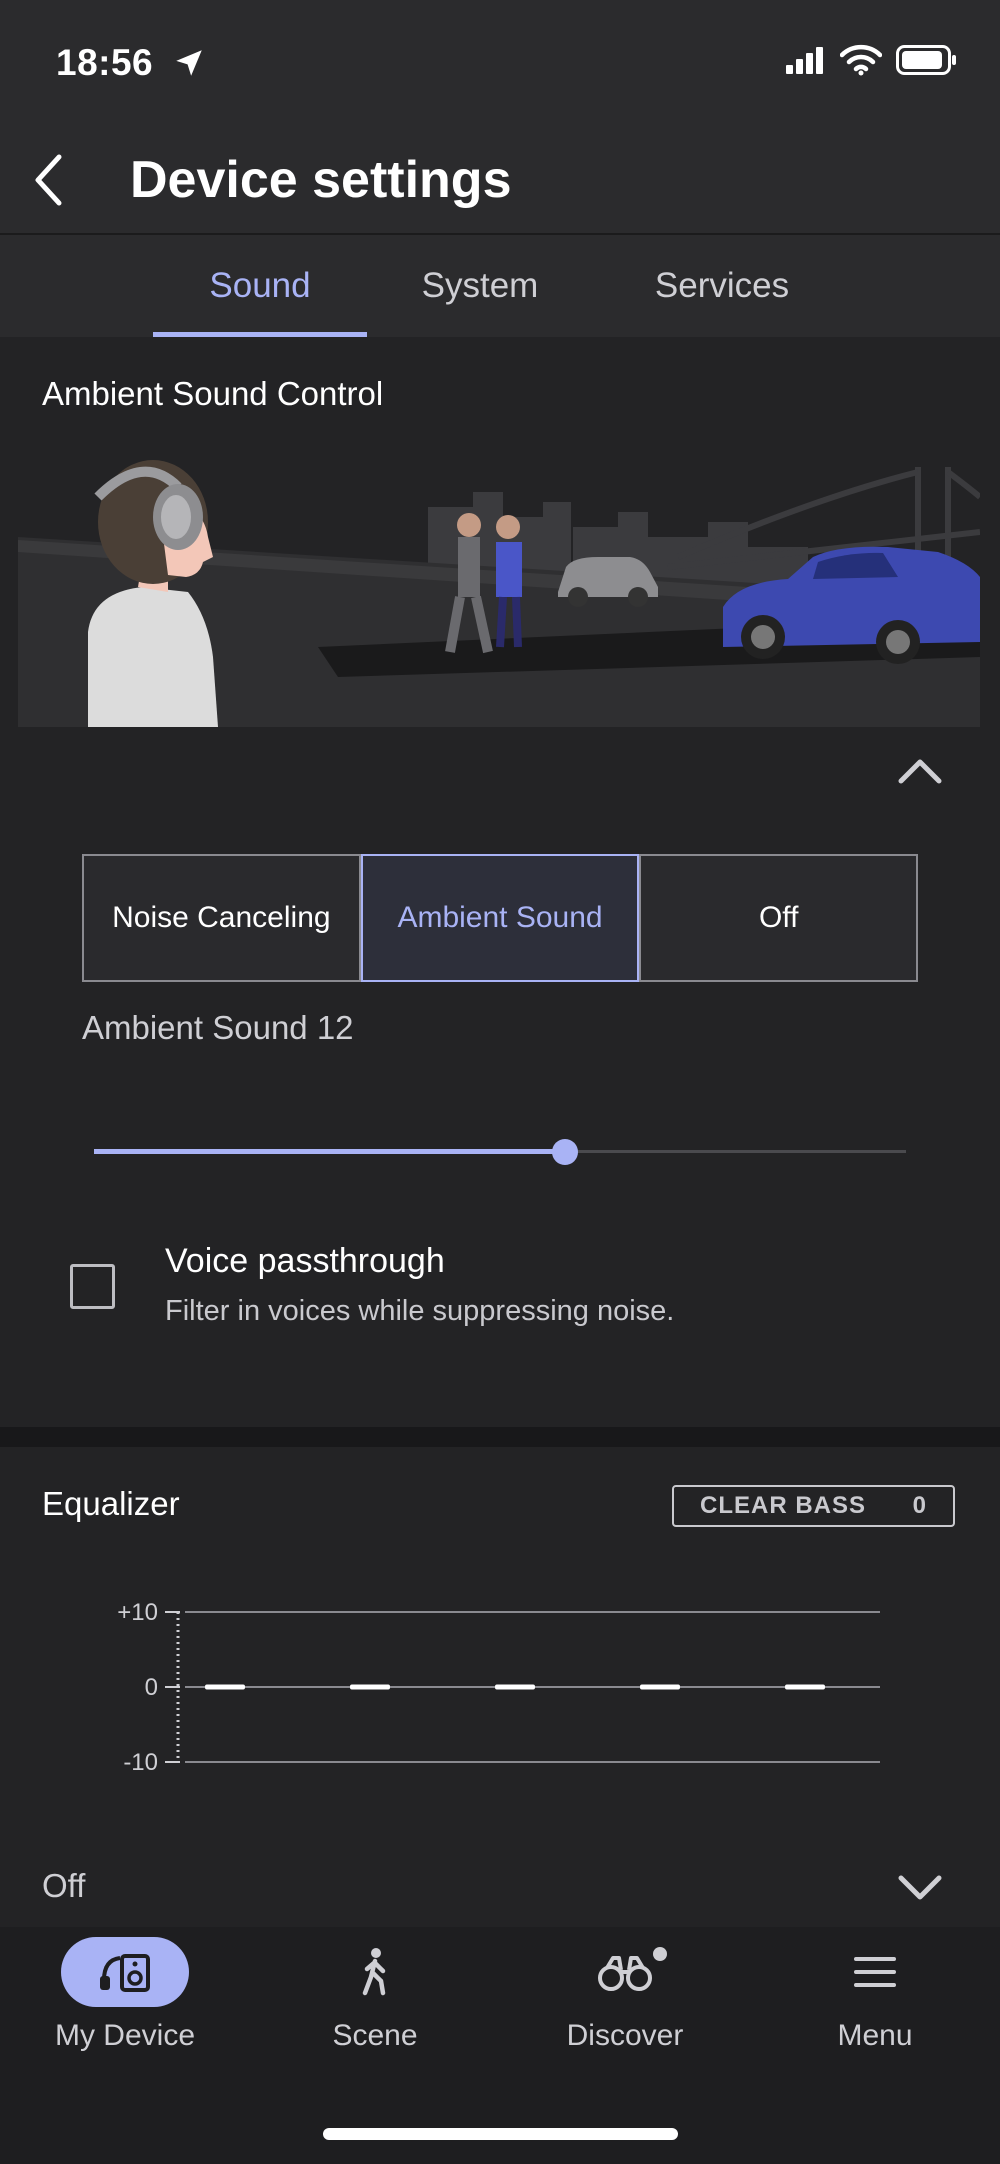  Describe the element at coordinates (920, 772) in the screenshot. I see `collapse-chevron-up-icon` at that location.